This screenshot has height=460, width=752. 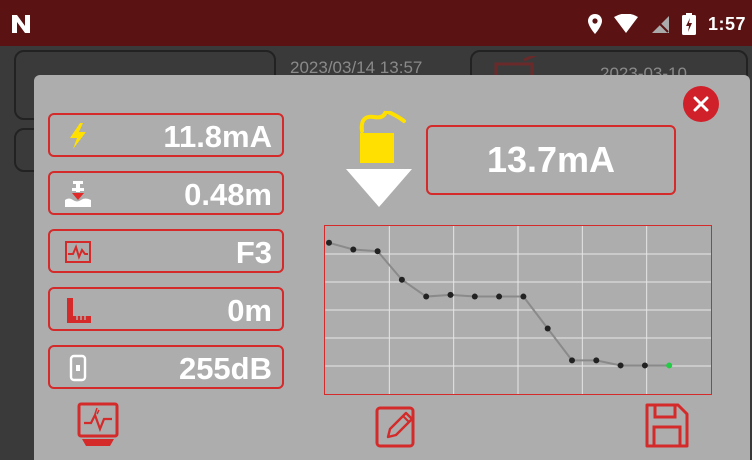 What do you see at coordinates (688, 24) in the screenshot?
I see `battery-charging-icon` at bounding box center [688, 24].